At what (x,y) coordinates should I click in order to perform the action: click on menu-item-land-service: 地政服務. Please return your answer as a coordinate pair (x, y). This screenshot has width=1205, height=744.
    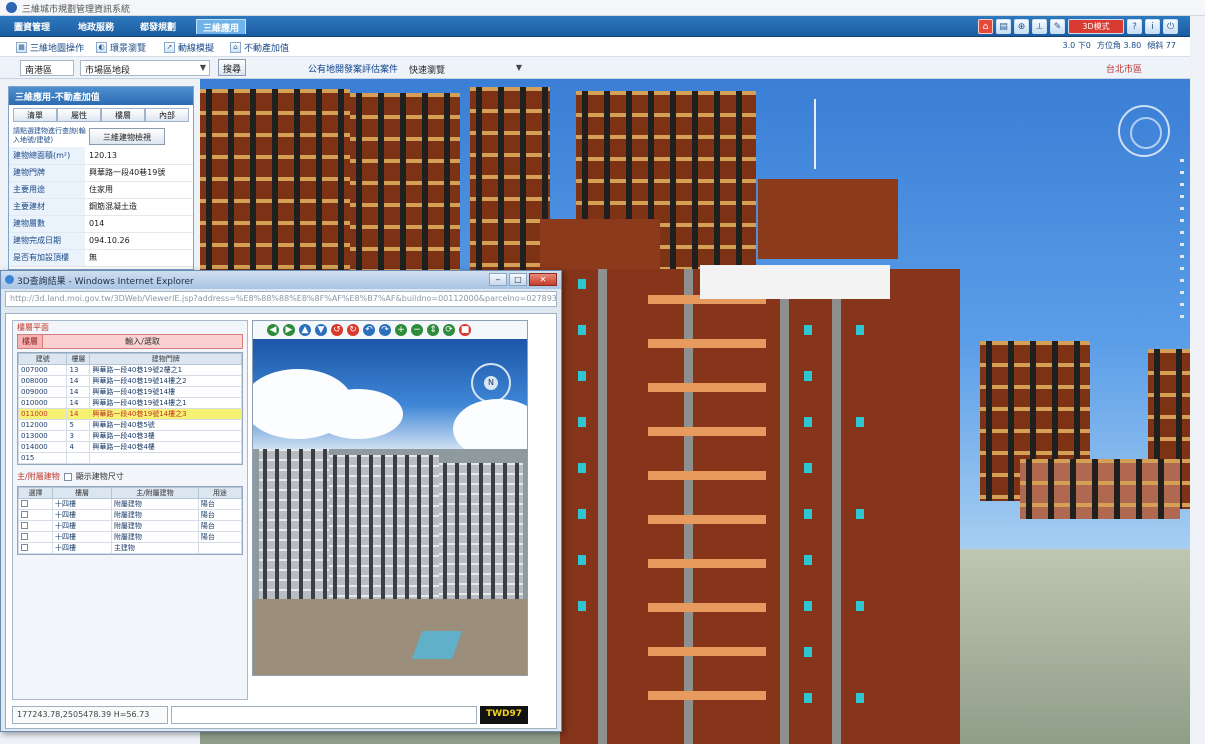
    Looking at the image, I should click on (96, 26).